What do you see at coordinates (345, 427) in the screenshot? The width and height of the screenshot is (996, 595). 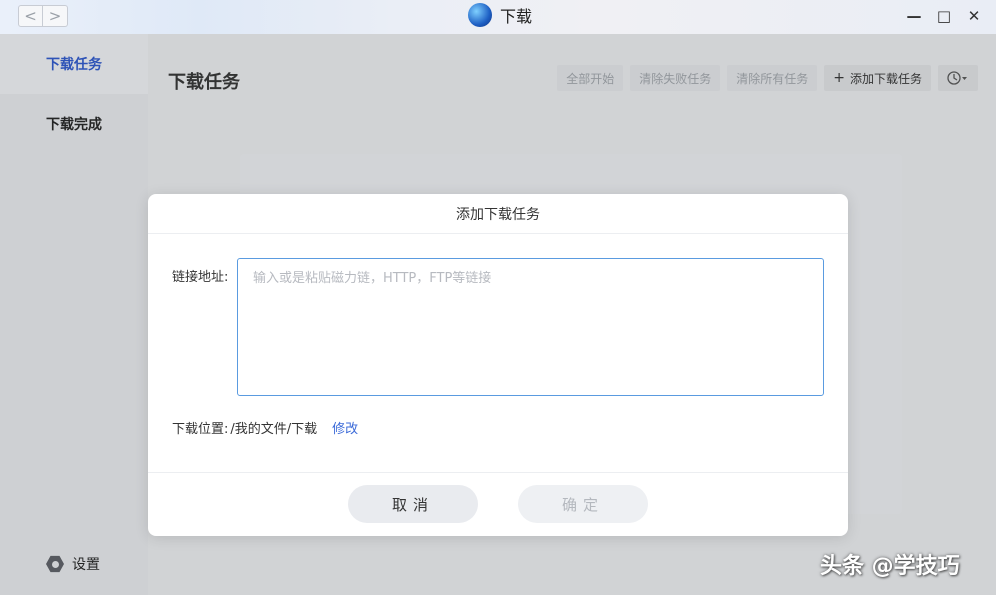 I see `change-location-link: 修改` at bounding box center [345, 427].